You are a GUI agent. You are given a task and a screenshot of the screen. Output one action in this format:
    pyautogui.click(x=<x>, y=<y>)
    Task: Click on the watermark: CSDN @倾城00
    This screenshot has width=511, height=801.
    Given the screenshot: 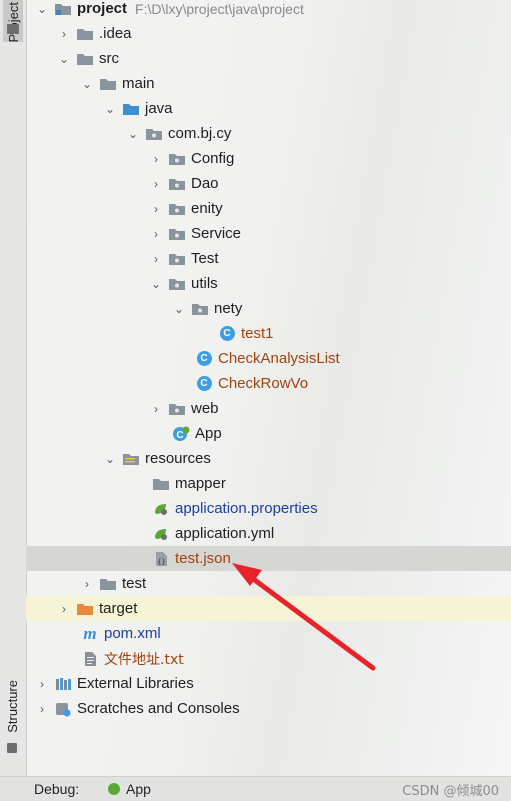 What is the action you would take?
    pyautogui.click(x=450, y=791)
    